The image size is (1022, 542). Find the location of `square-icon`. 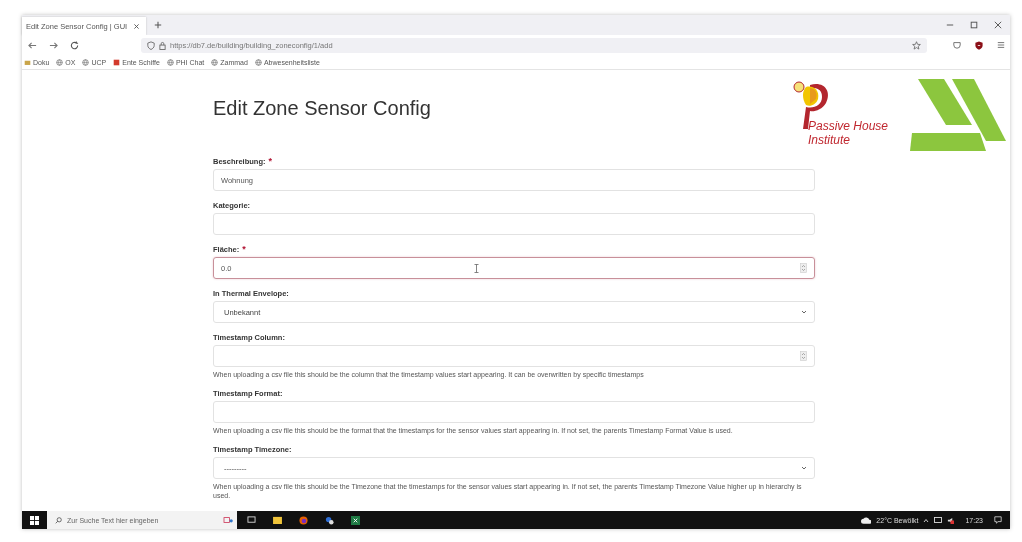

square-icon is located at coordinates (117, 62).